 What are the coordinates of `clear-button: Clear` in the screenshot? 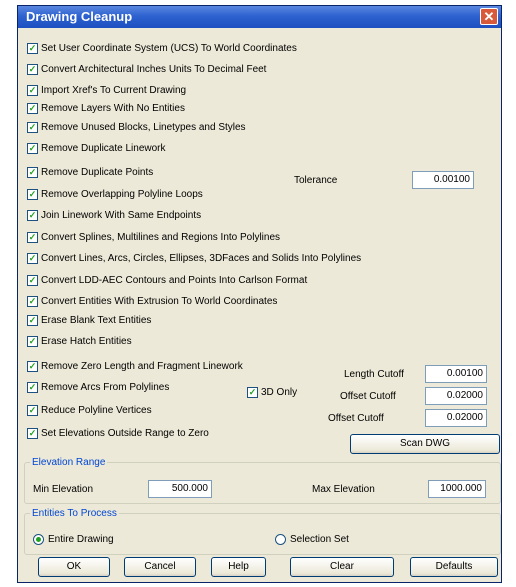 It's located at (342, 567).